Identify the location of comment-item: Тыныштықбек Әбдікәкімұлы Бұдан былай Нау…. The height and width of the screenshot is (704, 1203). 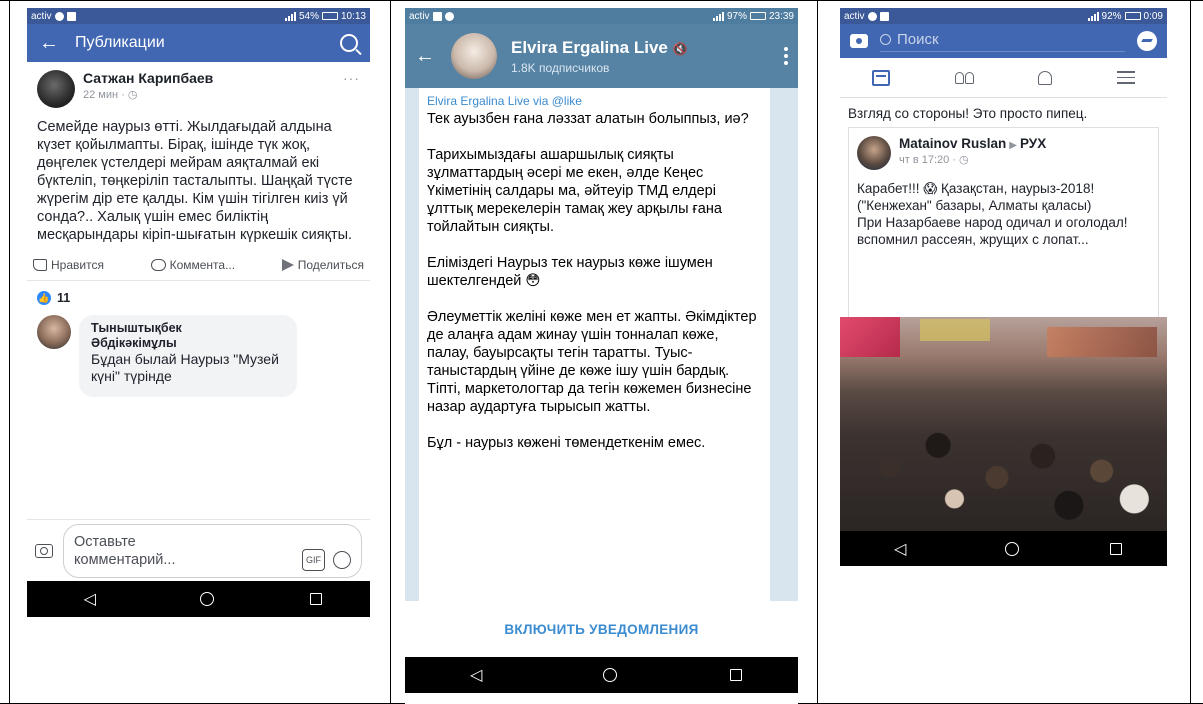
(198, 356).